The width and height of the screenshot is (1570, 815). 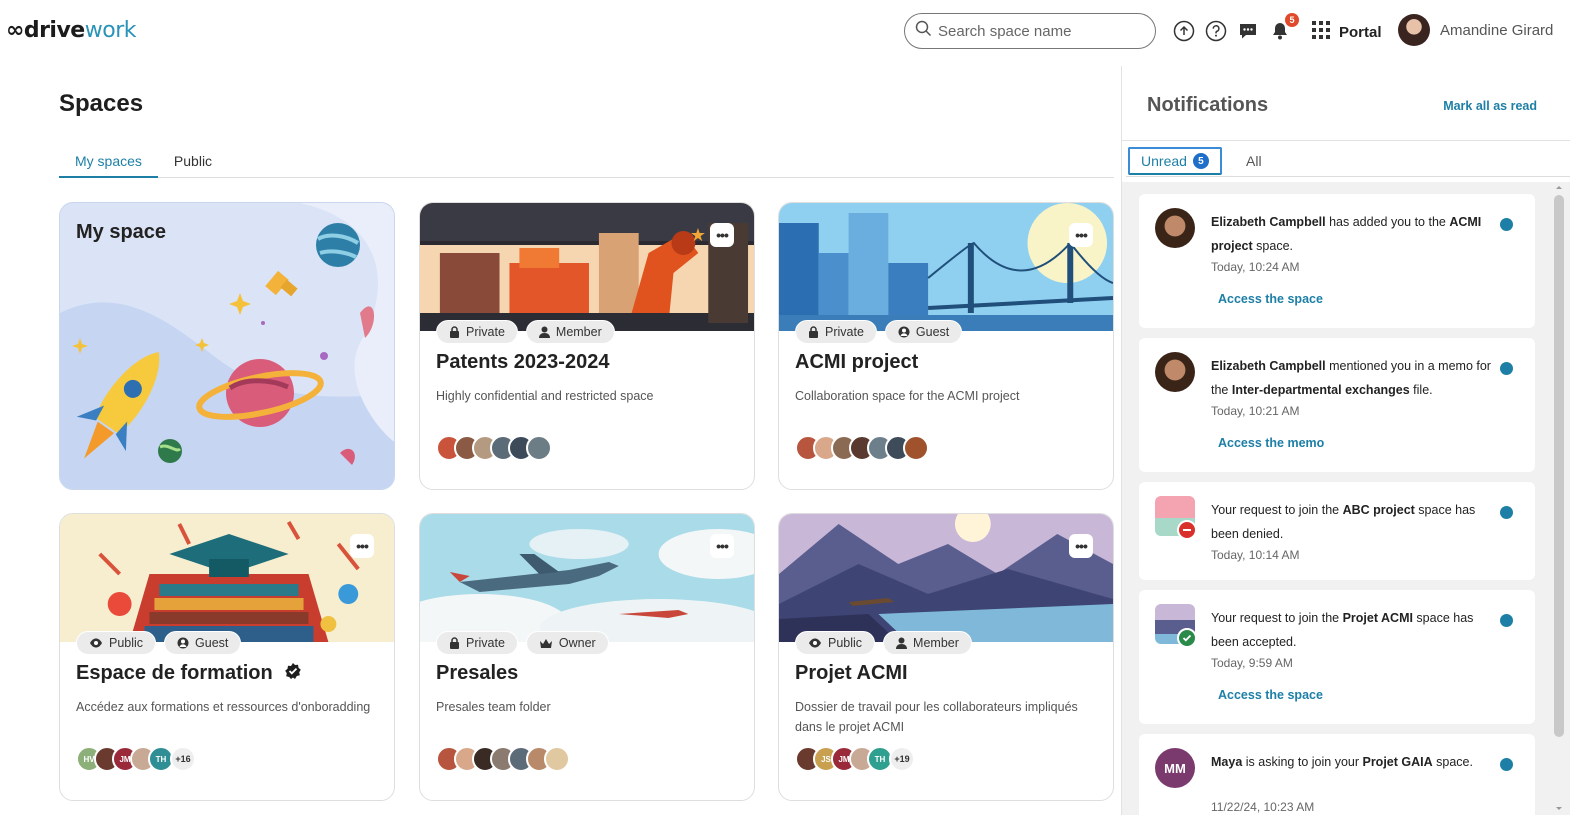 I want to click on search-box, so click(x=1030, y=31).